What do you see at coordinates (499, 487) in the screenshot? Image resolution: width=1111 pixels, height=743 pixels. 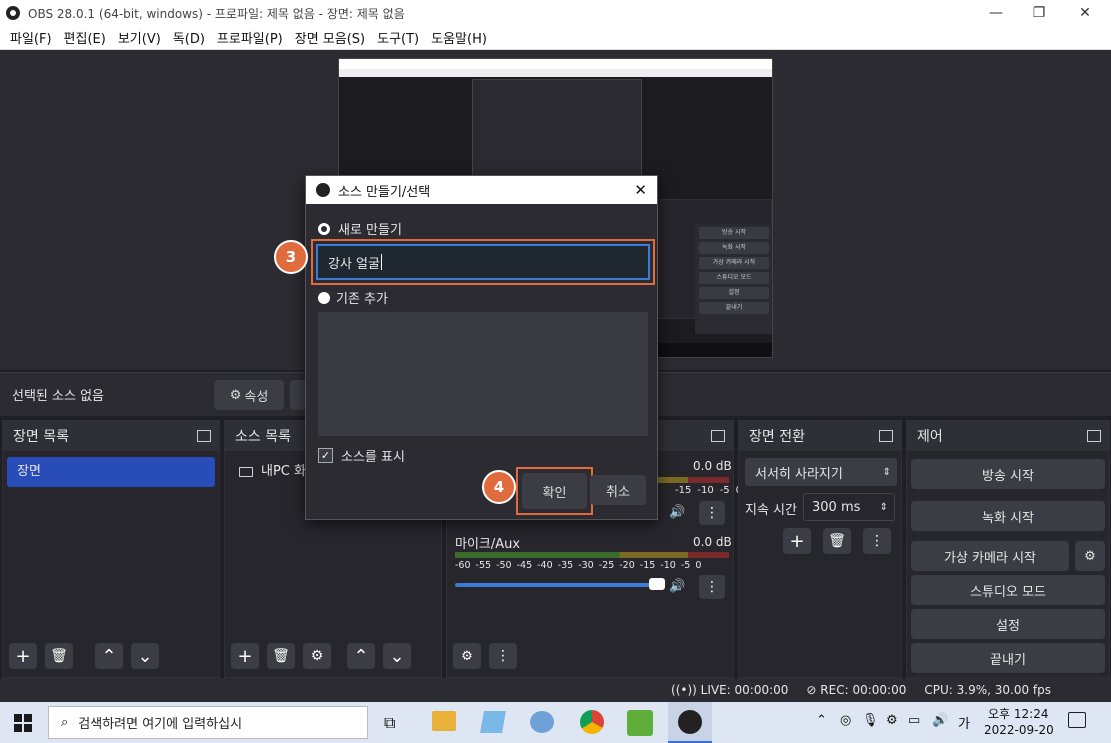 I see `step-4-marker: 4` at bounding box center [499, 487].